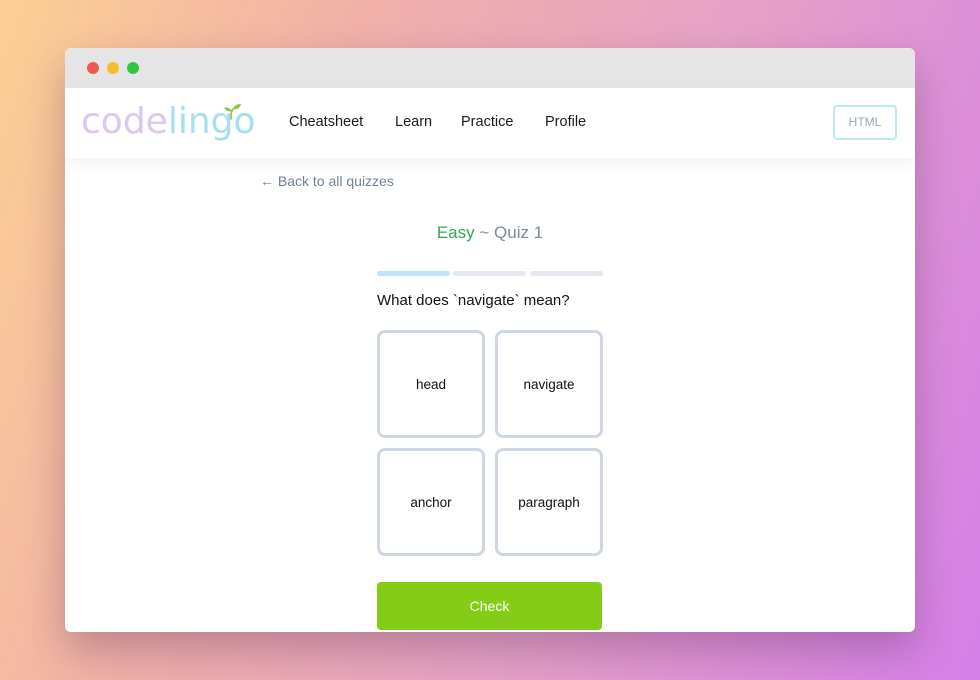 Image resolution: width=980 pixels, height=680 pixels. I want to click on answer-option-label: paragraph, so click(549, 502).